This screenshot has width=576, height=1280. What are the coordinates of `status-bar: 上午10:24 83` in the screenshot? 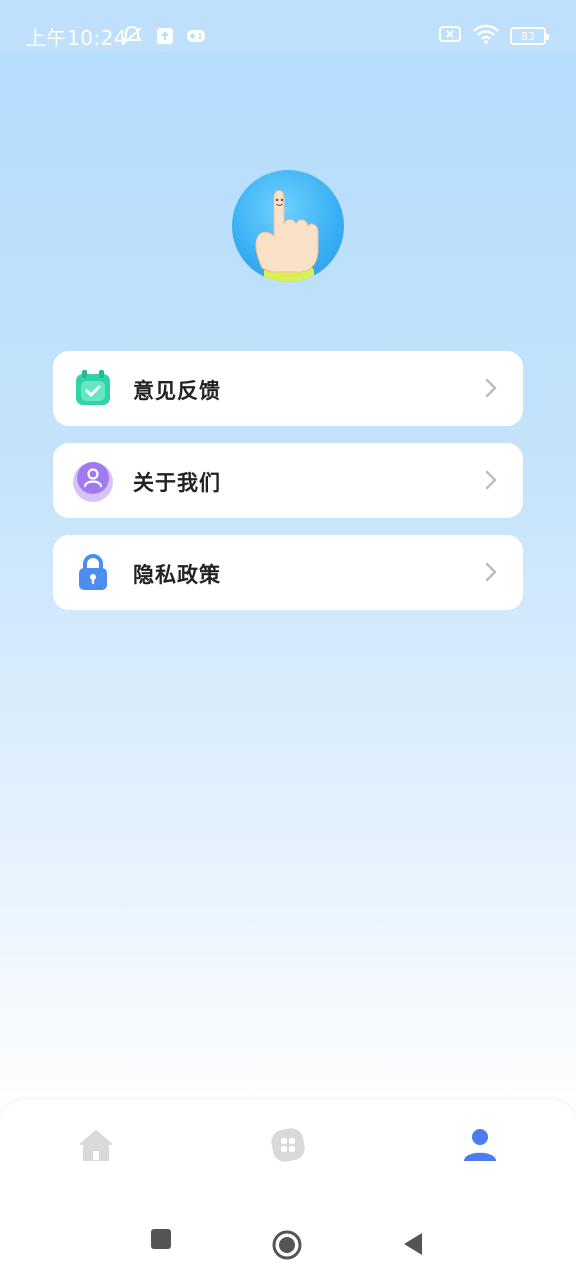 It's located at (288, 26).